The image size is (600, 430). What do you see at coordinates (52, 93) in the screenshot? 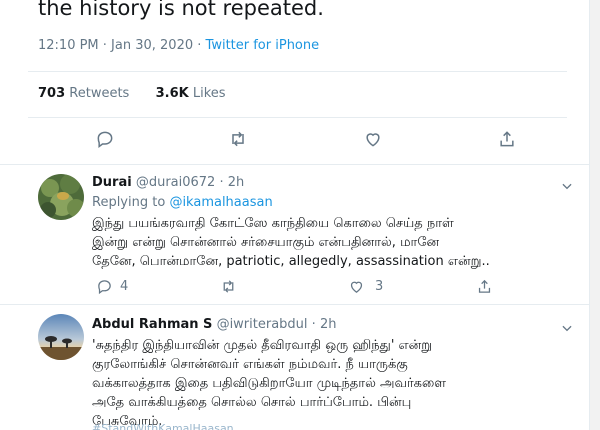
I see `retweets-count: 703` at bounding box center [52, 93].